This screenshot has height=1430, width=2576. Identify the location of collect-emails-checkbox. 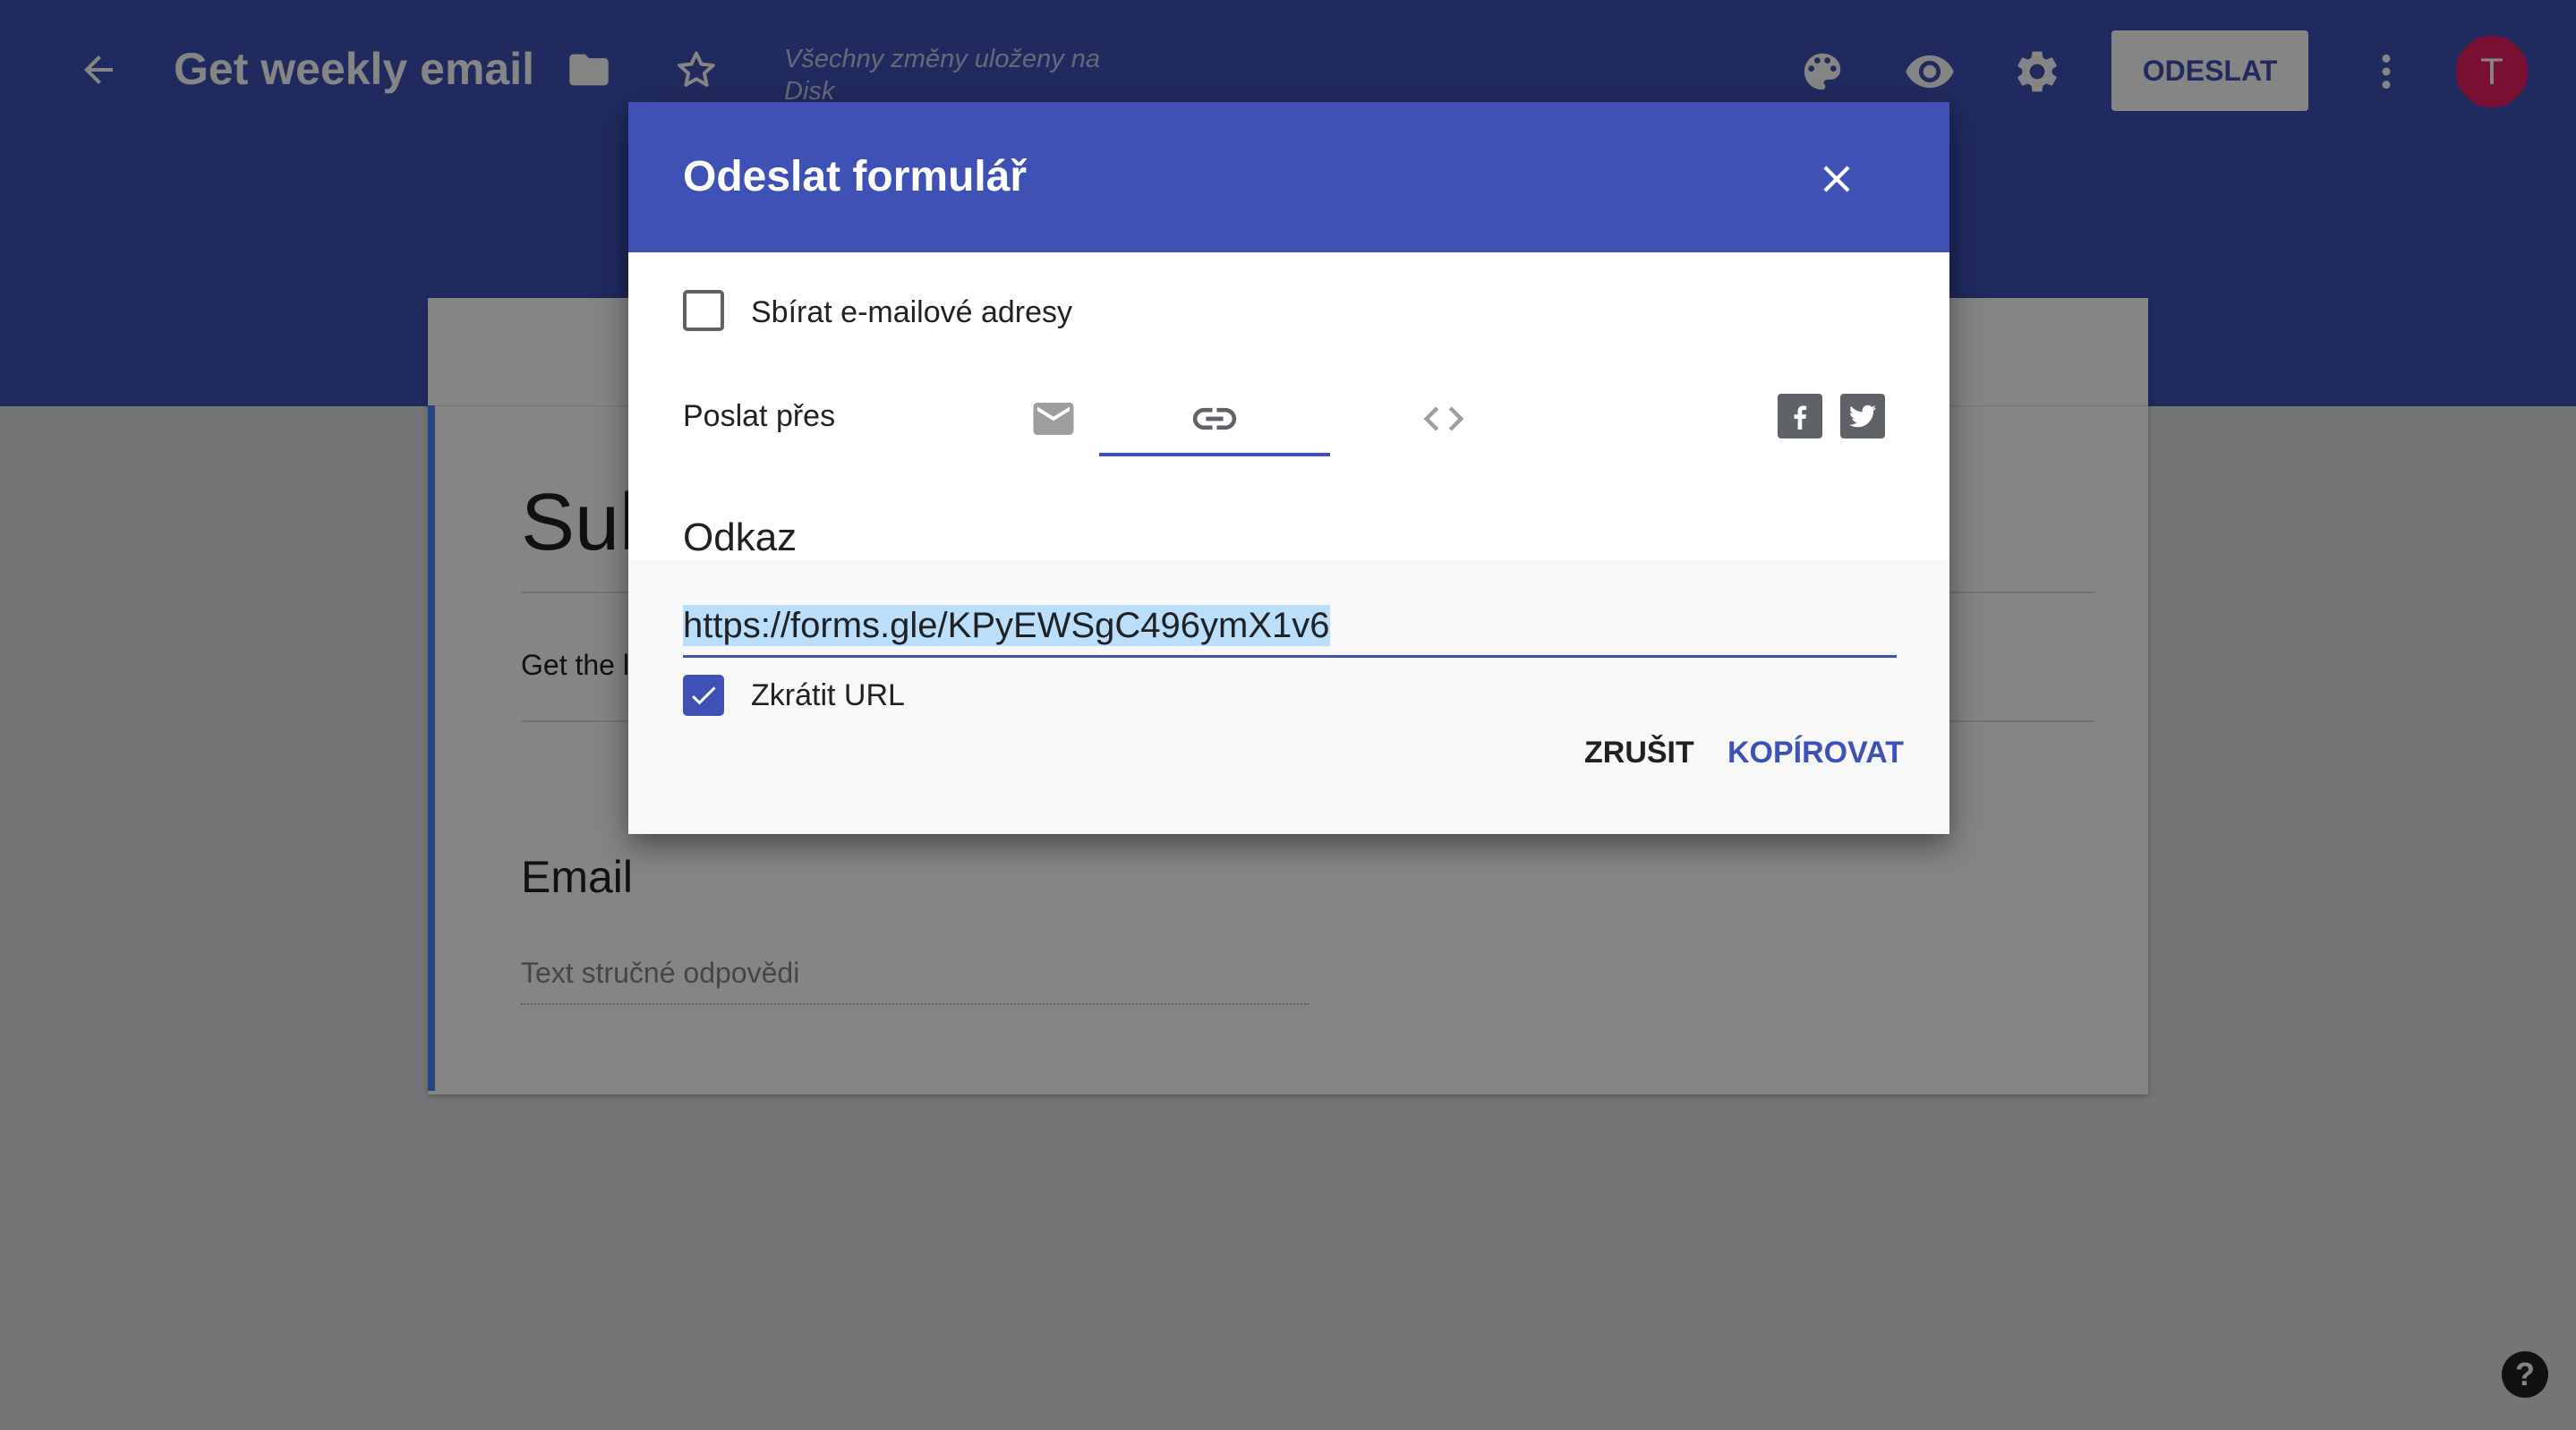
(703, 311).